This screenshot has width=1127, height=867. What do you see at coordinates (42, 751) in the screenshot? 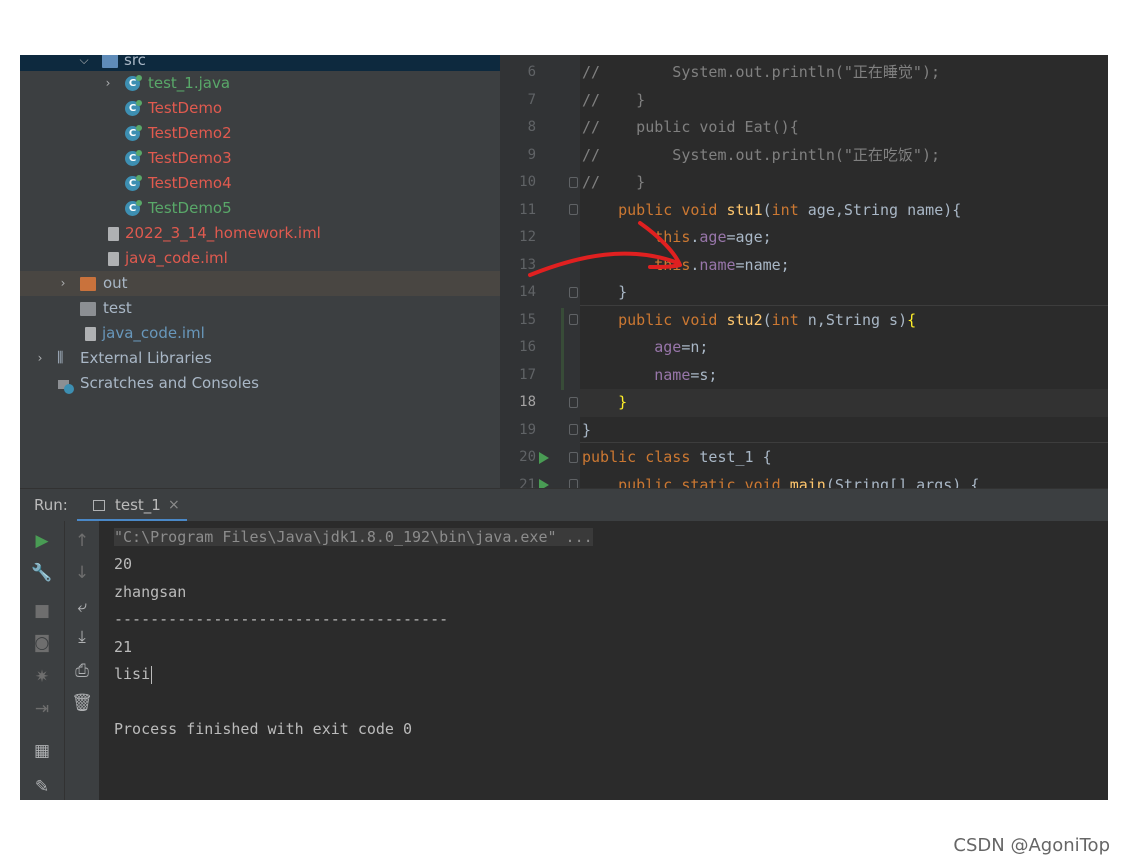
I see `layout-icon: ▦` at bounding box center [42, 751].